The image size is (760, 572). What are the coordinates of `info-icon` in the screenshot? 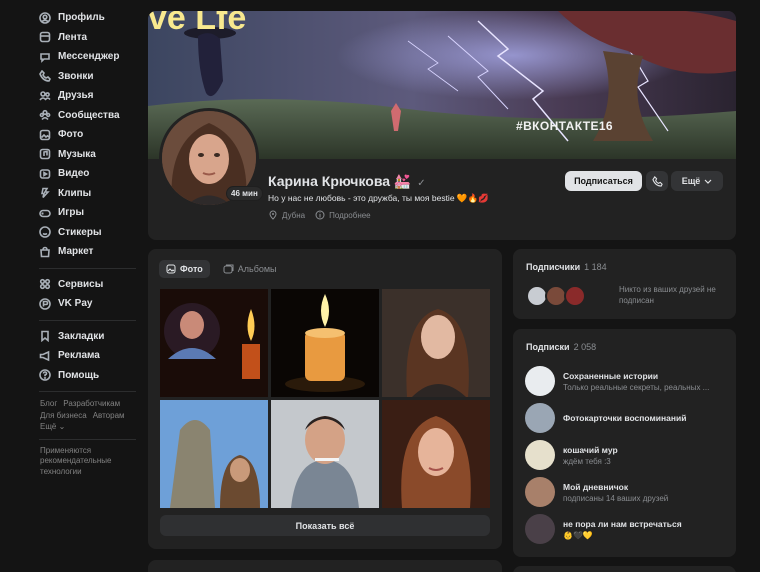 It's located at (320, 215).